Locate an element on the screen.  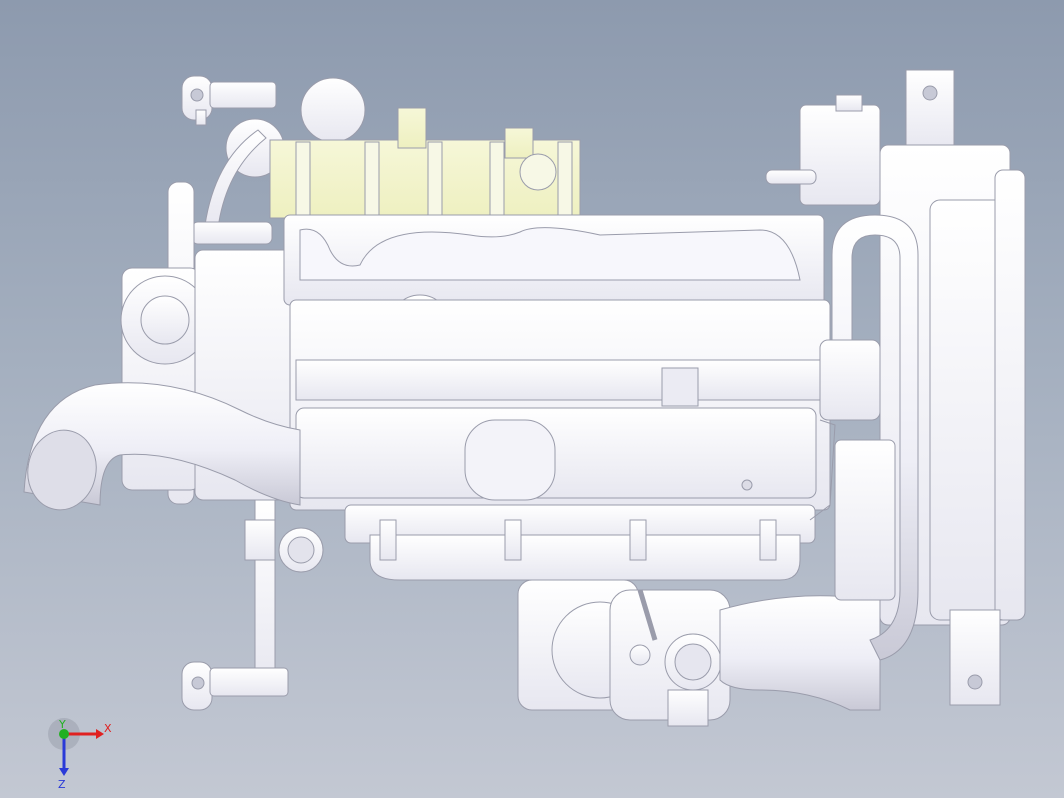
axis-triad: X Y Z is located at coordinates (80, 754).